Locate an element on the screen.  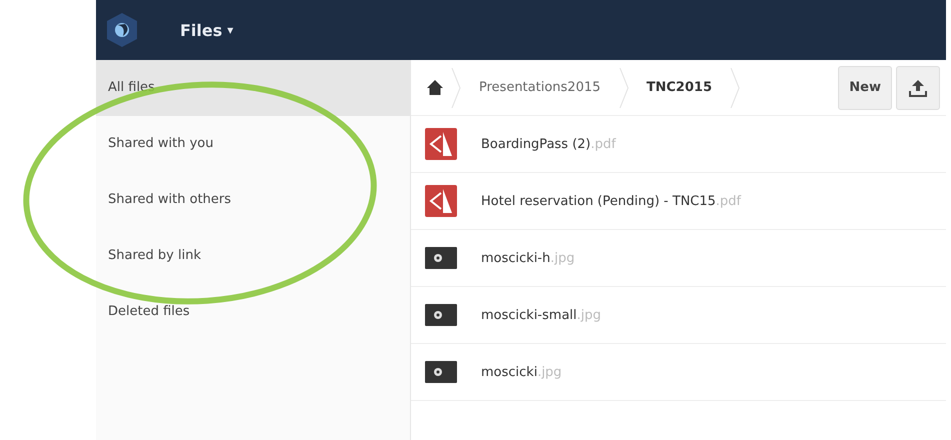
file-name: BoardingPass (2).pdf is located at coordinates (548, 144).